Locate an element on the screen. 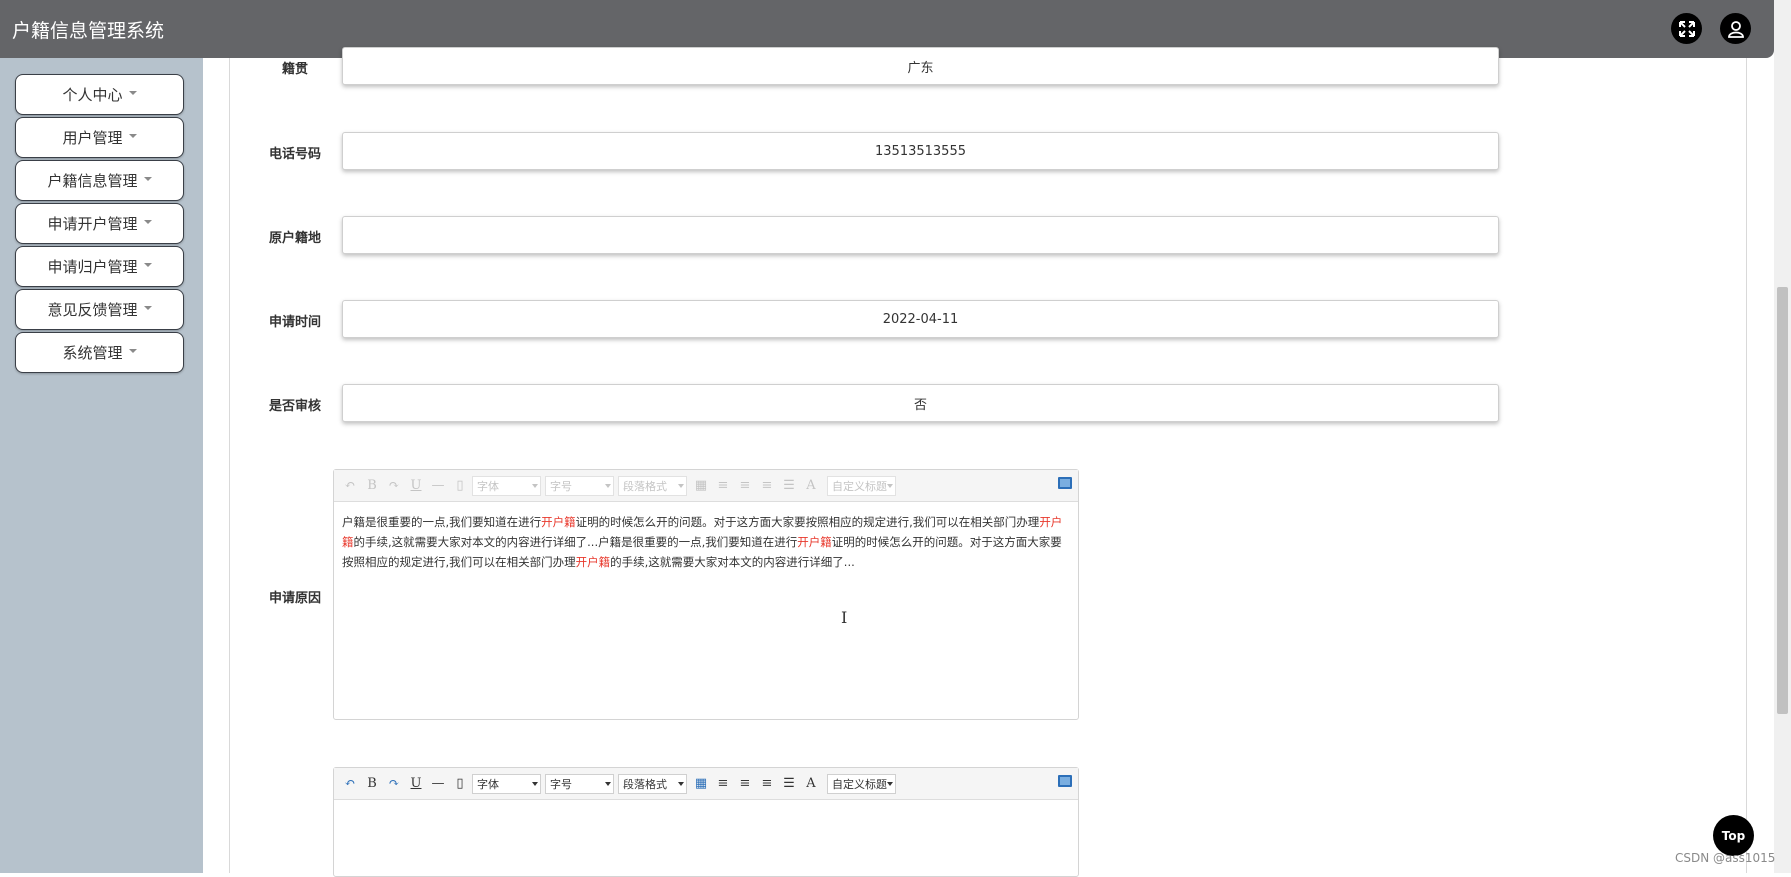  user-button is located at coordinates (1735, 28).